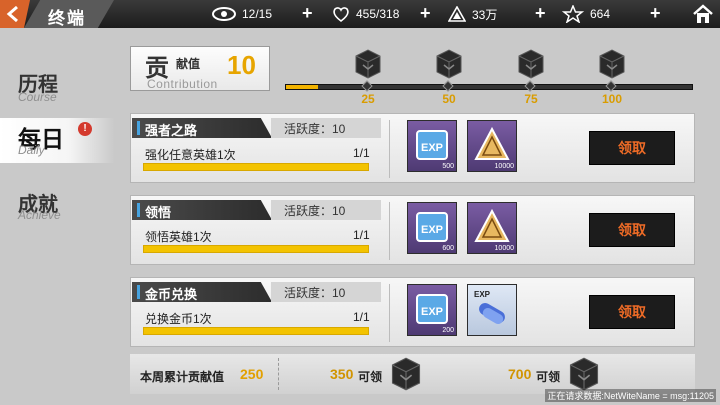 Image resolution: width=720 pixels, height=405 pixels. I want to click on contribution-box: 贡 献值 10 Contribution, so click(200, 68).